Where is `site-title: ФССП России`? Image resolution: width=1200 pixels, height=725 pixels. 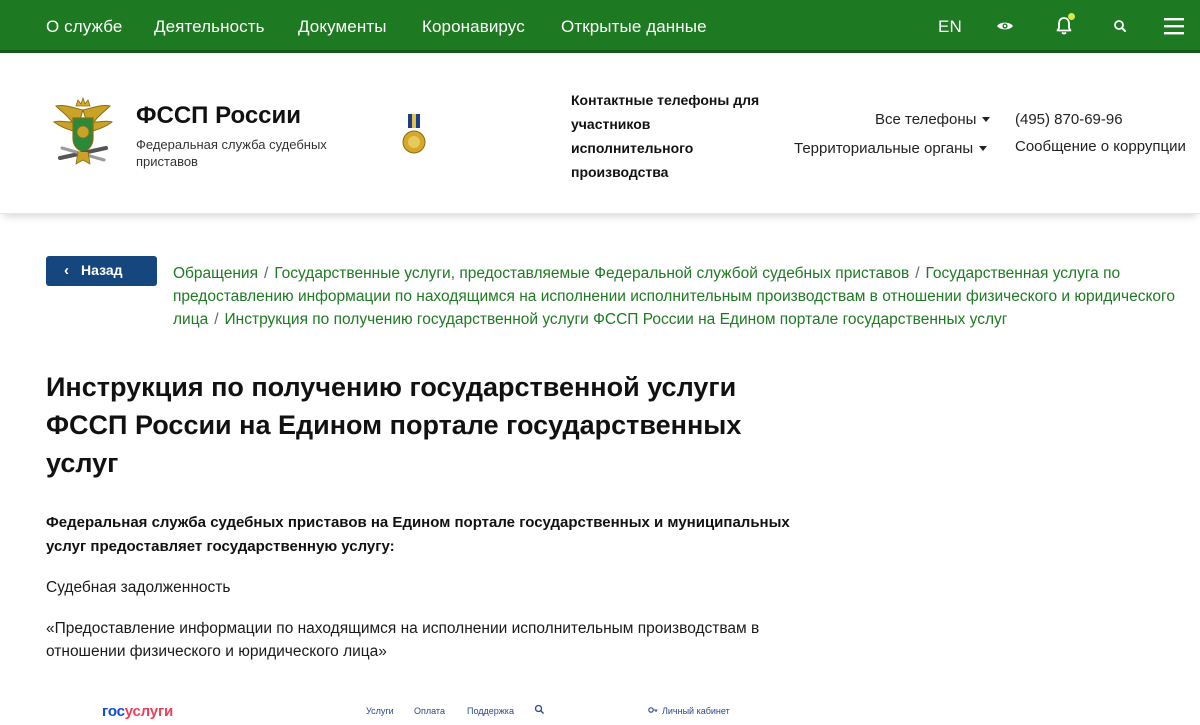
site-title: ФССП России is located at coordinates (218, 116).